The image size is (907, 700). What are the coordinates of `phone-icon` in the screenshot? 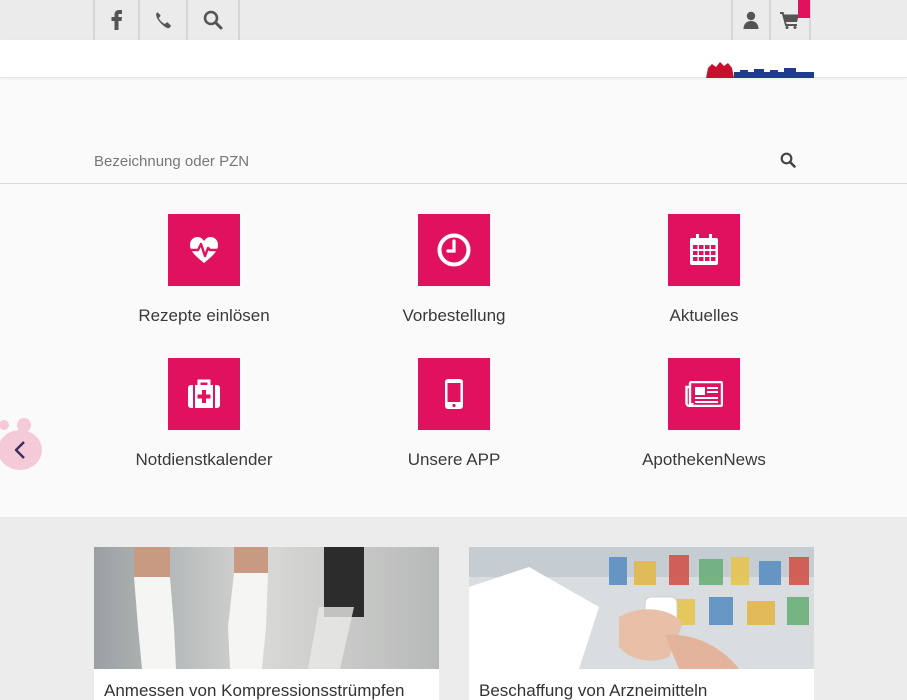 It's located at (163, 20).